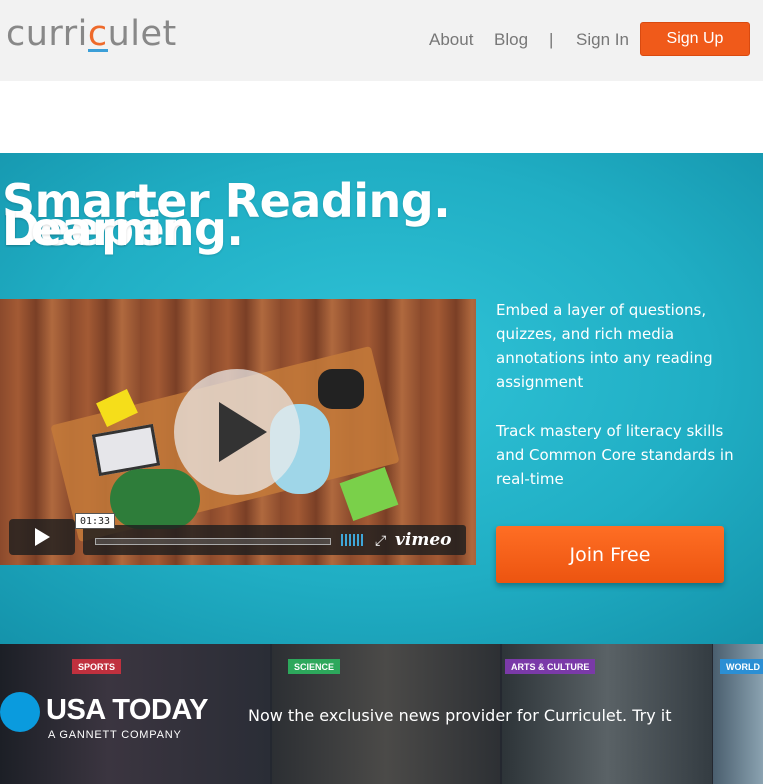 The image size is (763, 784). What do you see at coordinates (213, 541) in the screenshot?
I see `video-progress-bar` at bounding box center [213, 541].